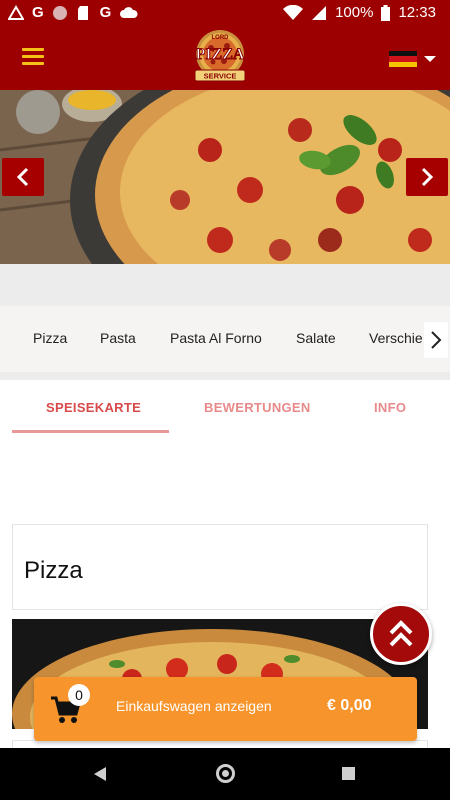 The width and height of the screenshot is (450, 800). Describe the element at coordinates (16, 12) in the screenshot. I see `alert-triangle-icon` at that location.